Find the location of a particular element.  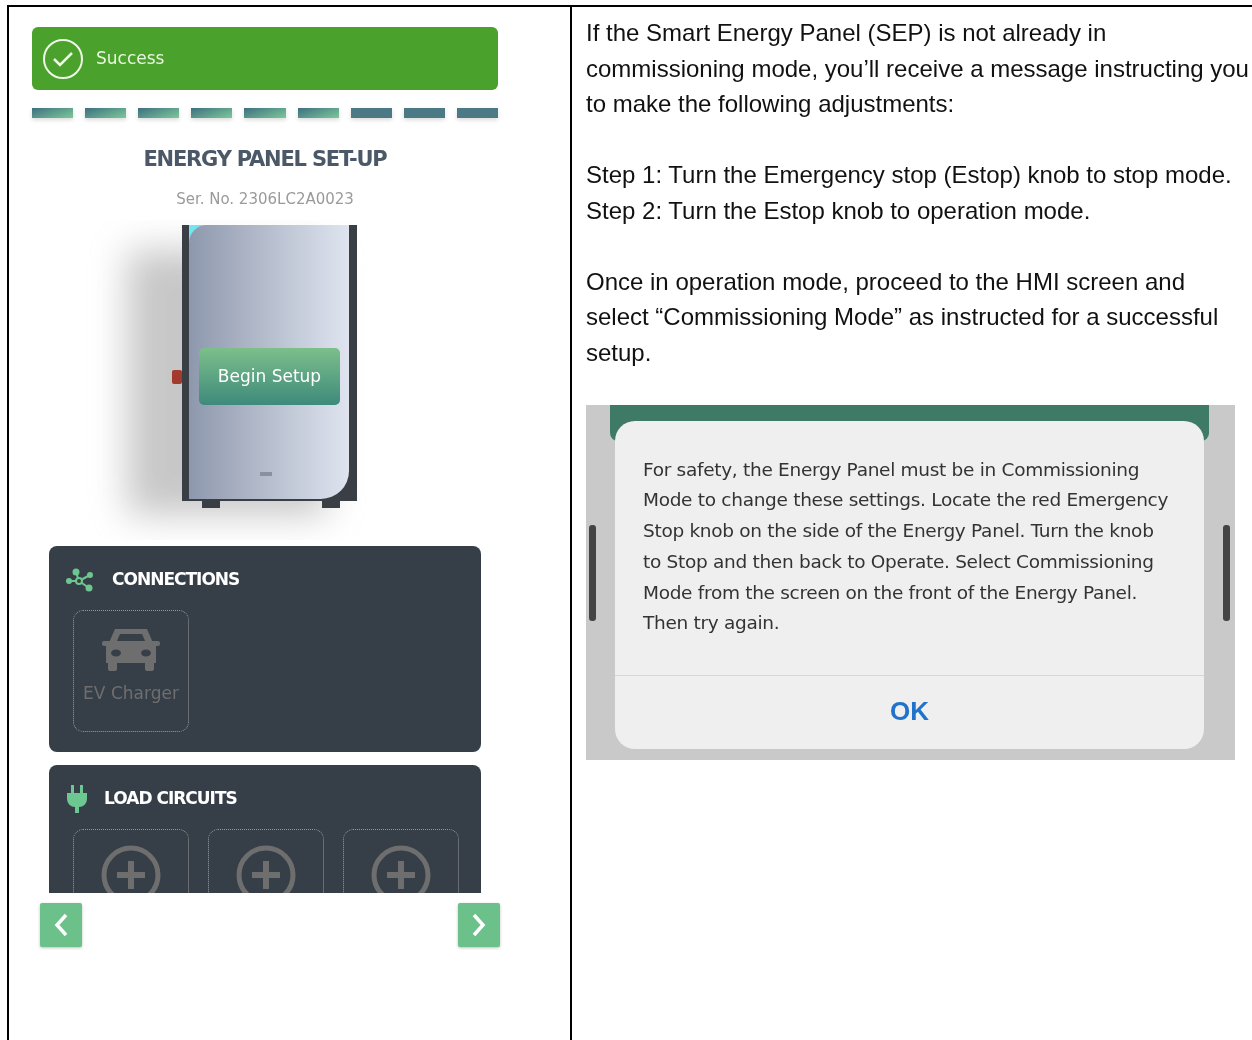

network-icon is located at coordinates (81, 580).